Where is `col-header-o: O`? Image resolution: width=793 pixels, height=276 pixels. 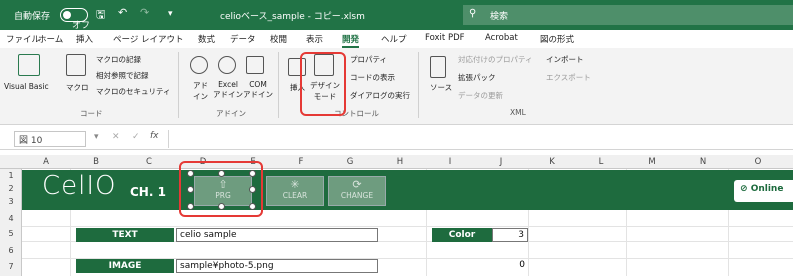 col-header-o: O is located at coordinates (758, 162).